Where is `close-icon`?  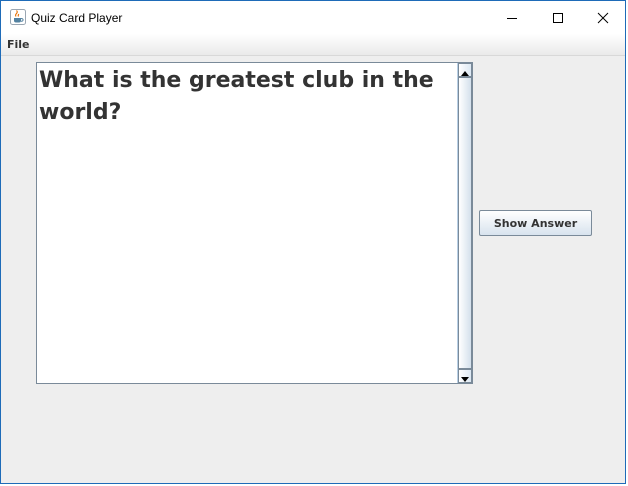
close-icon is located at coordinates (603, 18).